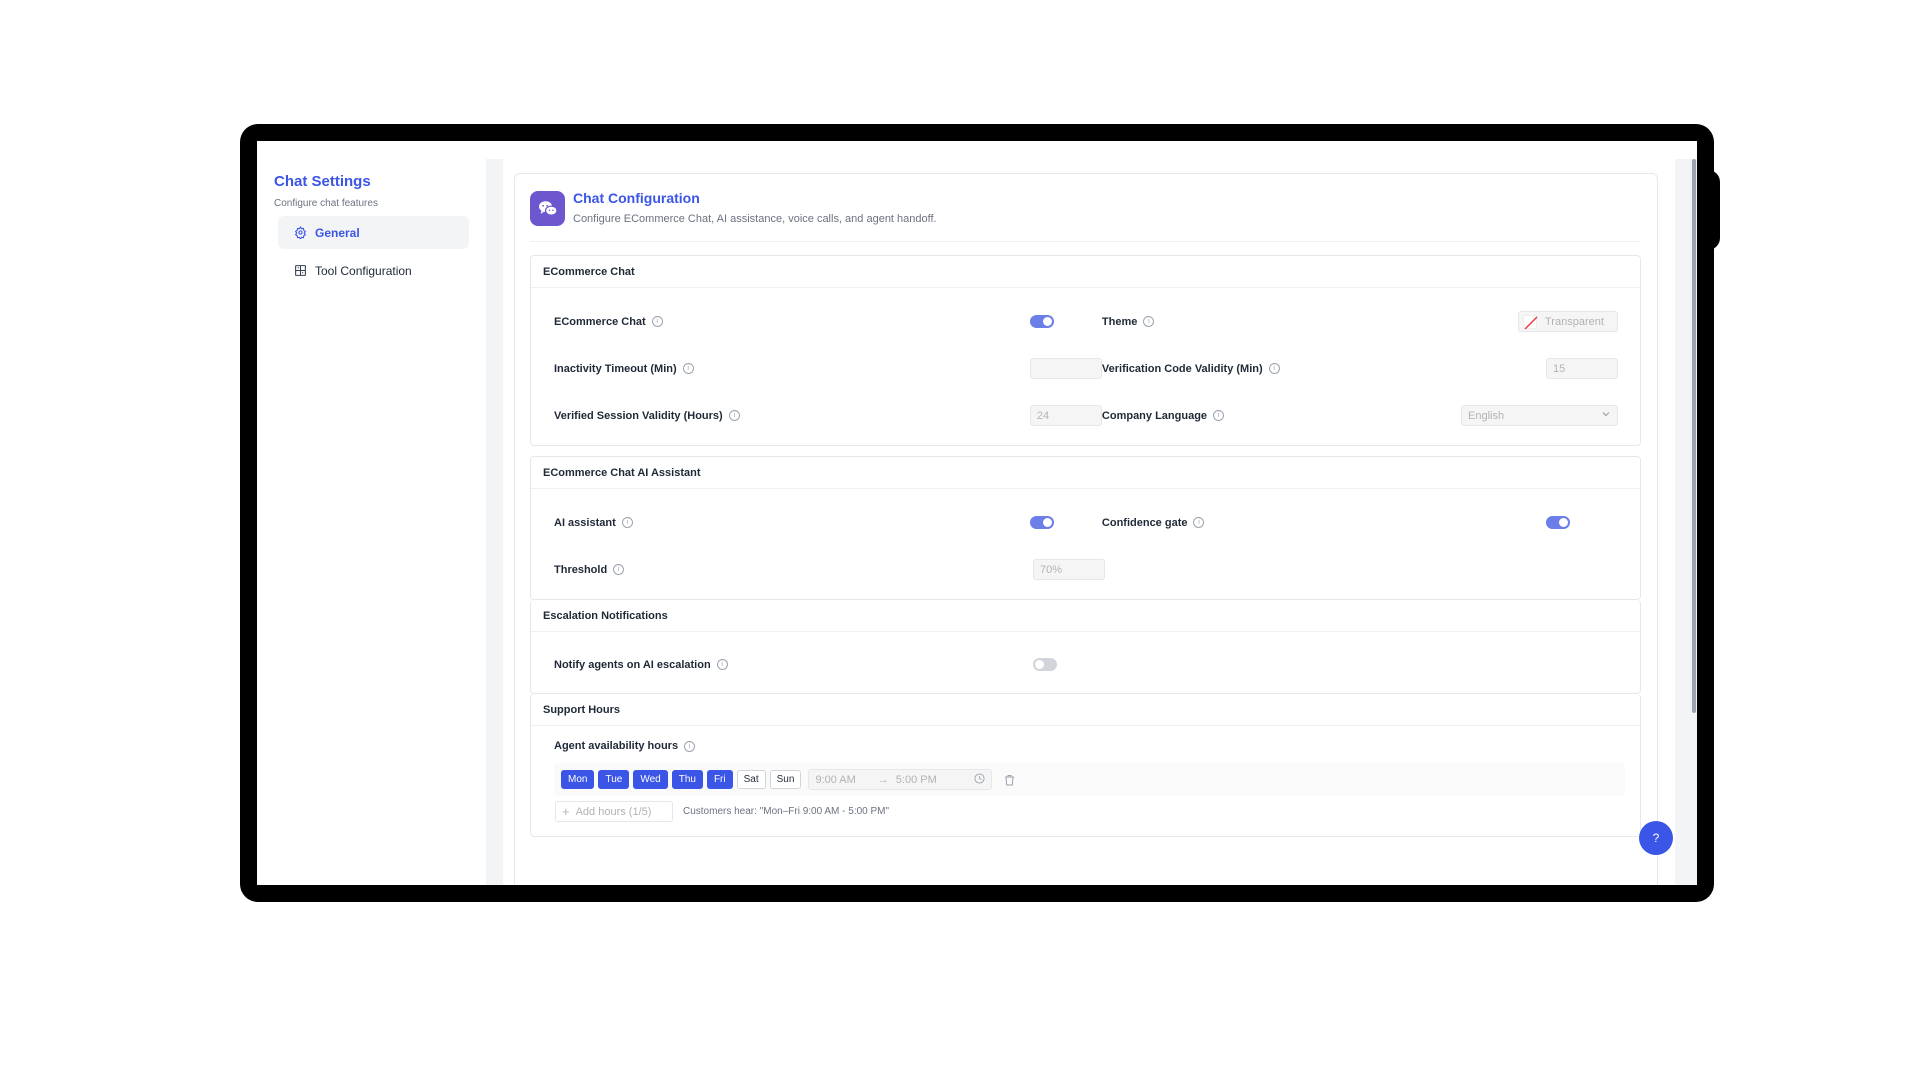 The image size is (1920, 1080). What do you see at coordinates (615, 368) in the screenshot?
I see `setting-label: Inactivity Timeout (Min)` at bounding box center [615, 368].